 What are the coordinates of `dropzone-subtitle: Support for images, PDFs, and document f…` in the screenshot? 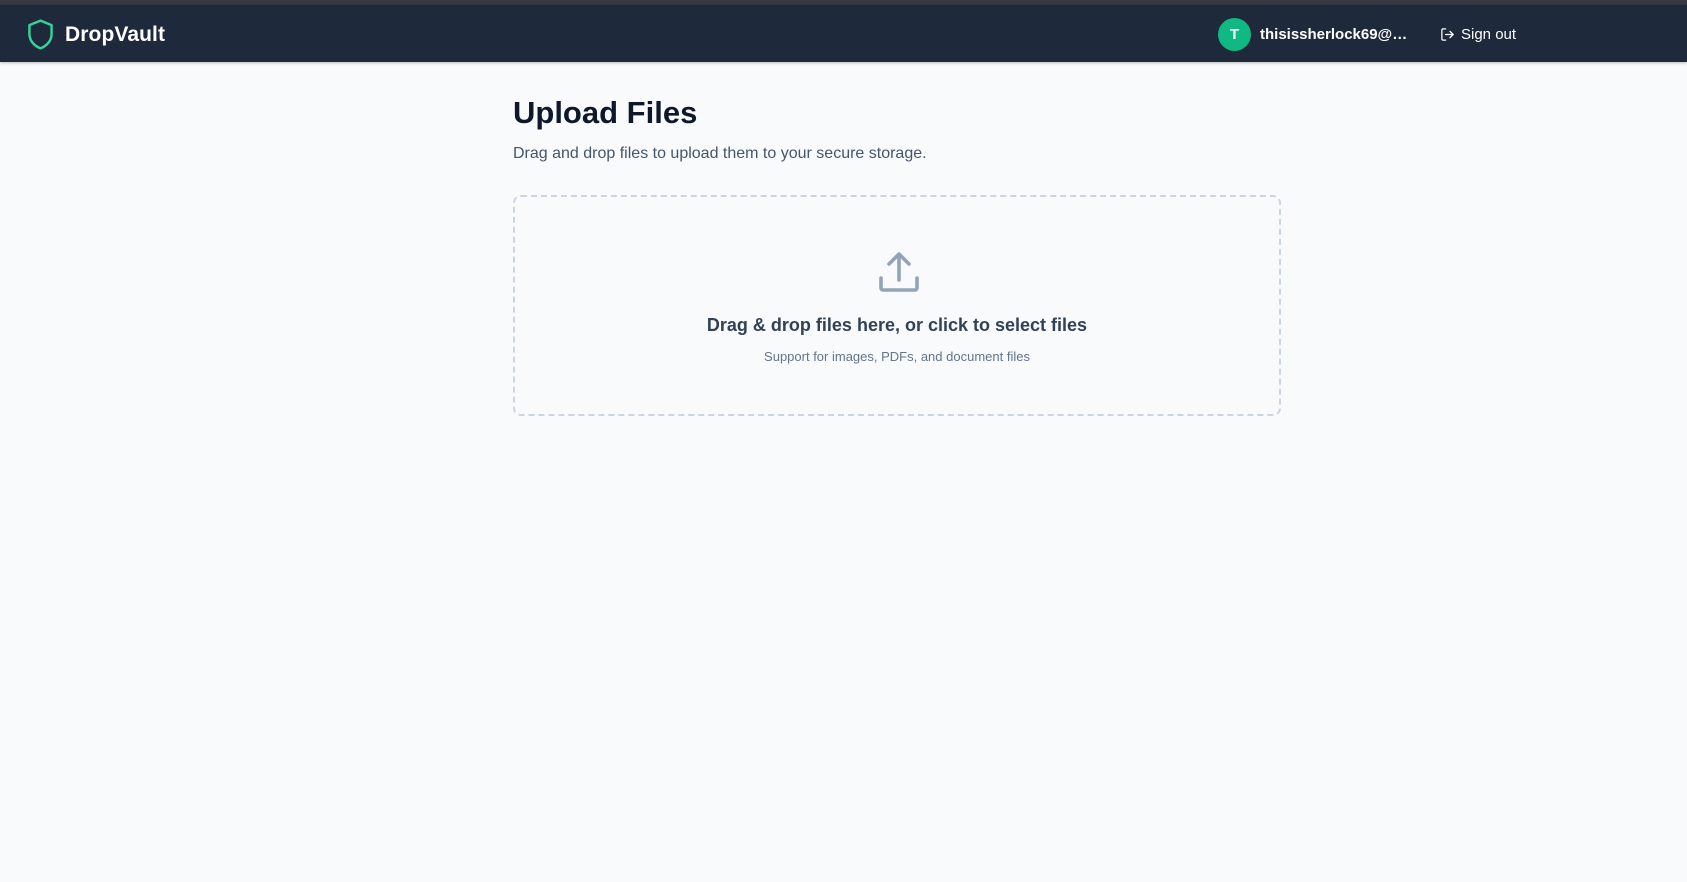 It's located at (897, 356).